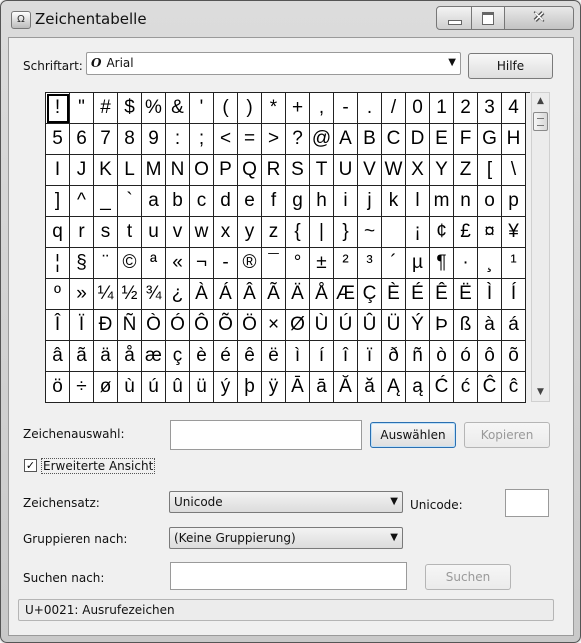  What do you see at coordinates (322, 325) in the screenshot?
I see `character-cell: Ù` at bounding box center [322, 325].